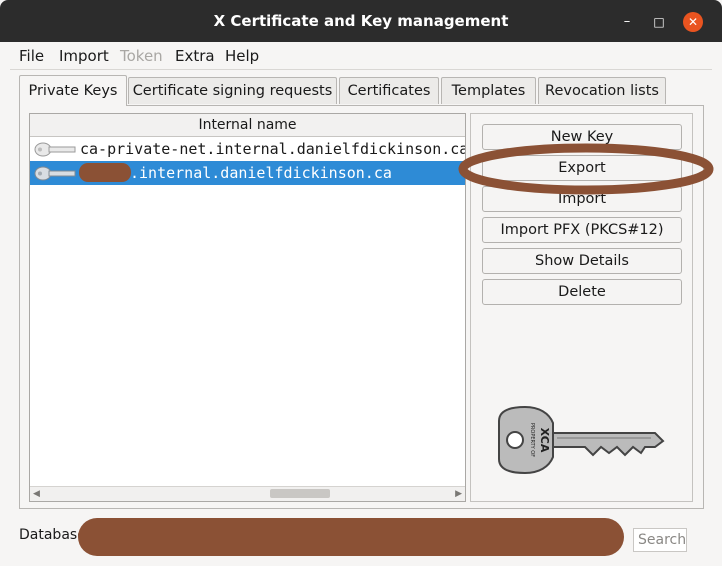 Image resolution: width=722 pixels, height=566 pixels. What do you see at coordinates (73, 90) in the screenshot?
I see `tab-private-keys: Private Keys` at bounding box center [73, 90].